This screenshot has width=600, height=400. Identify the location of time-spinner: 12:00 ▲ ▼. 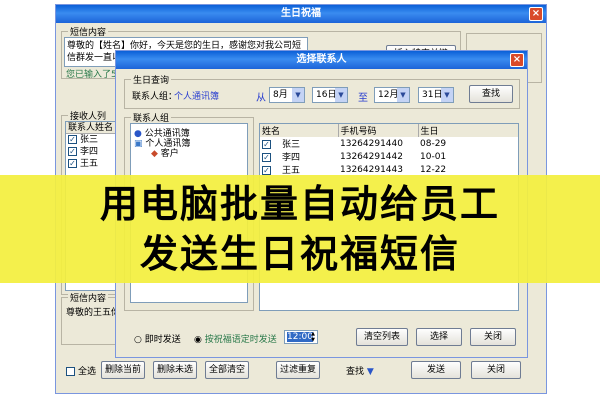
(301, 337).